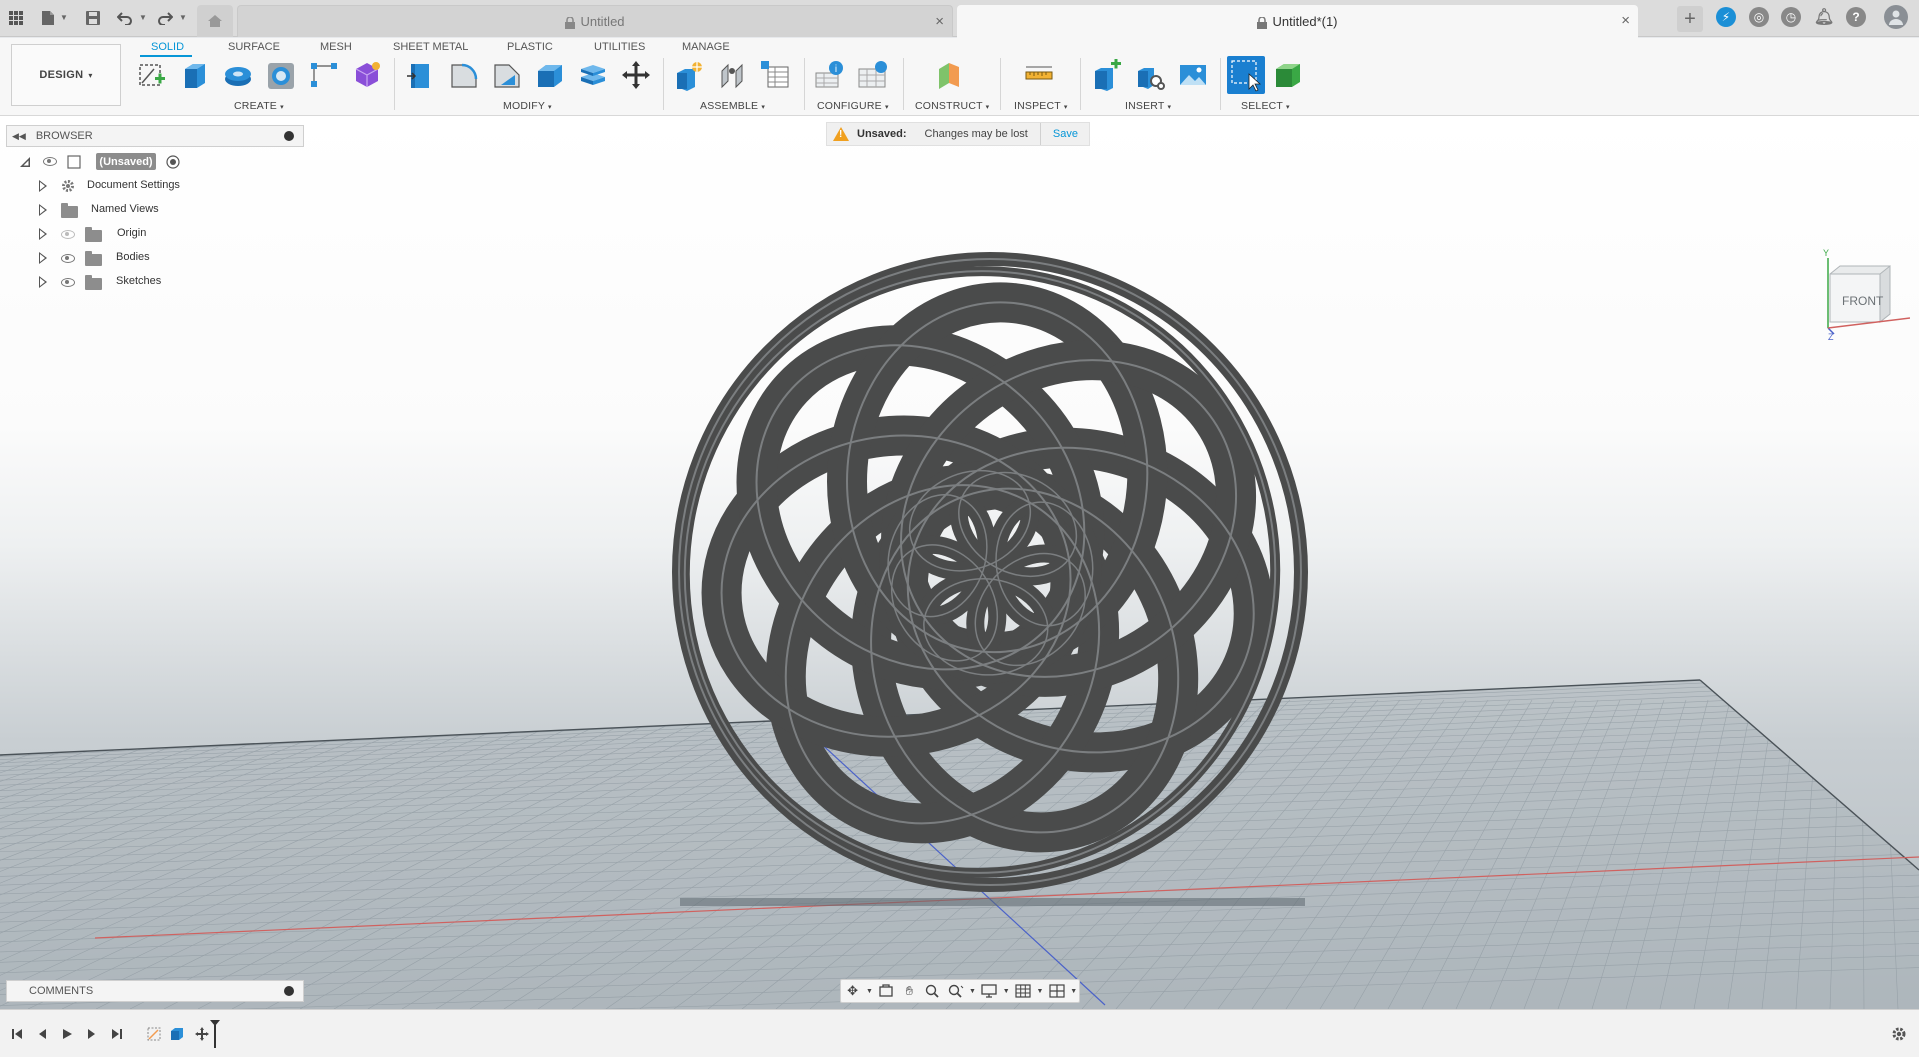  What do you see at coordinates (254, 47) in the screenshot?
I see `tab-surface: SURFACE` at bounding box center [254, 47].